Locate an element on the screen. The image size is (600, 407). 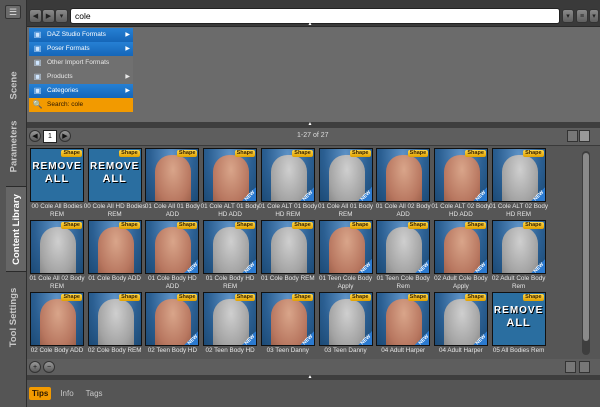
content-tile: Shape 02 Cole Body REM is located at coordinates (114, 327).